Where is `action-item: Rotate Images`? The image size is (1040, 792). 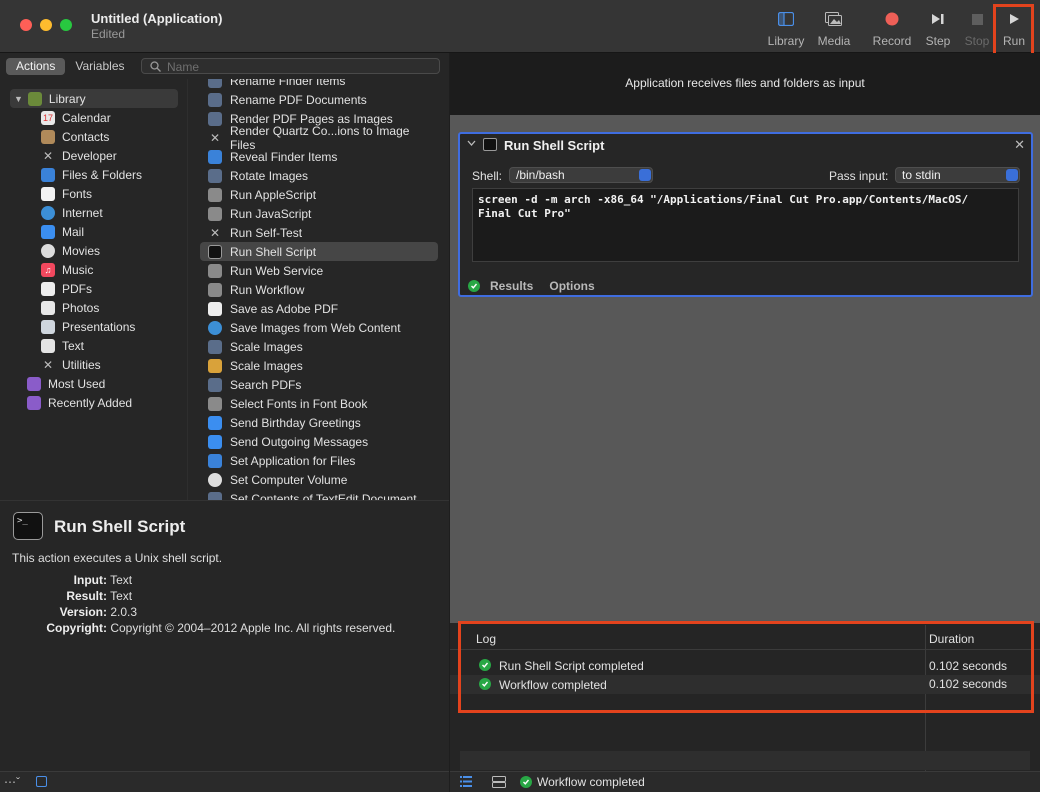 action-item: Rotate Images is located at coordinates (319, 175).